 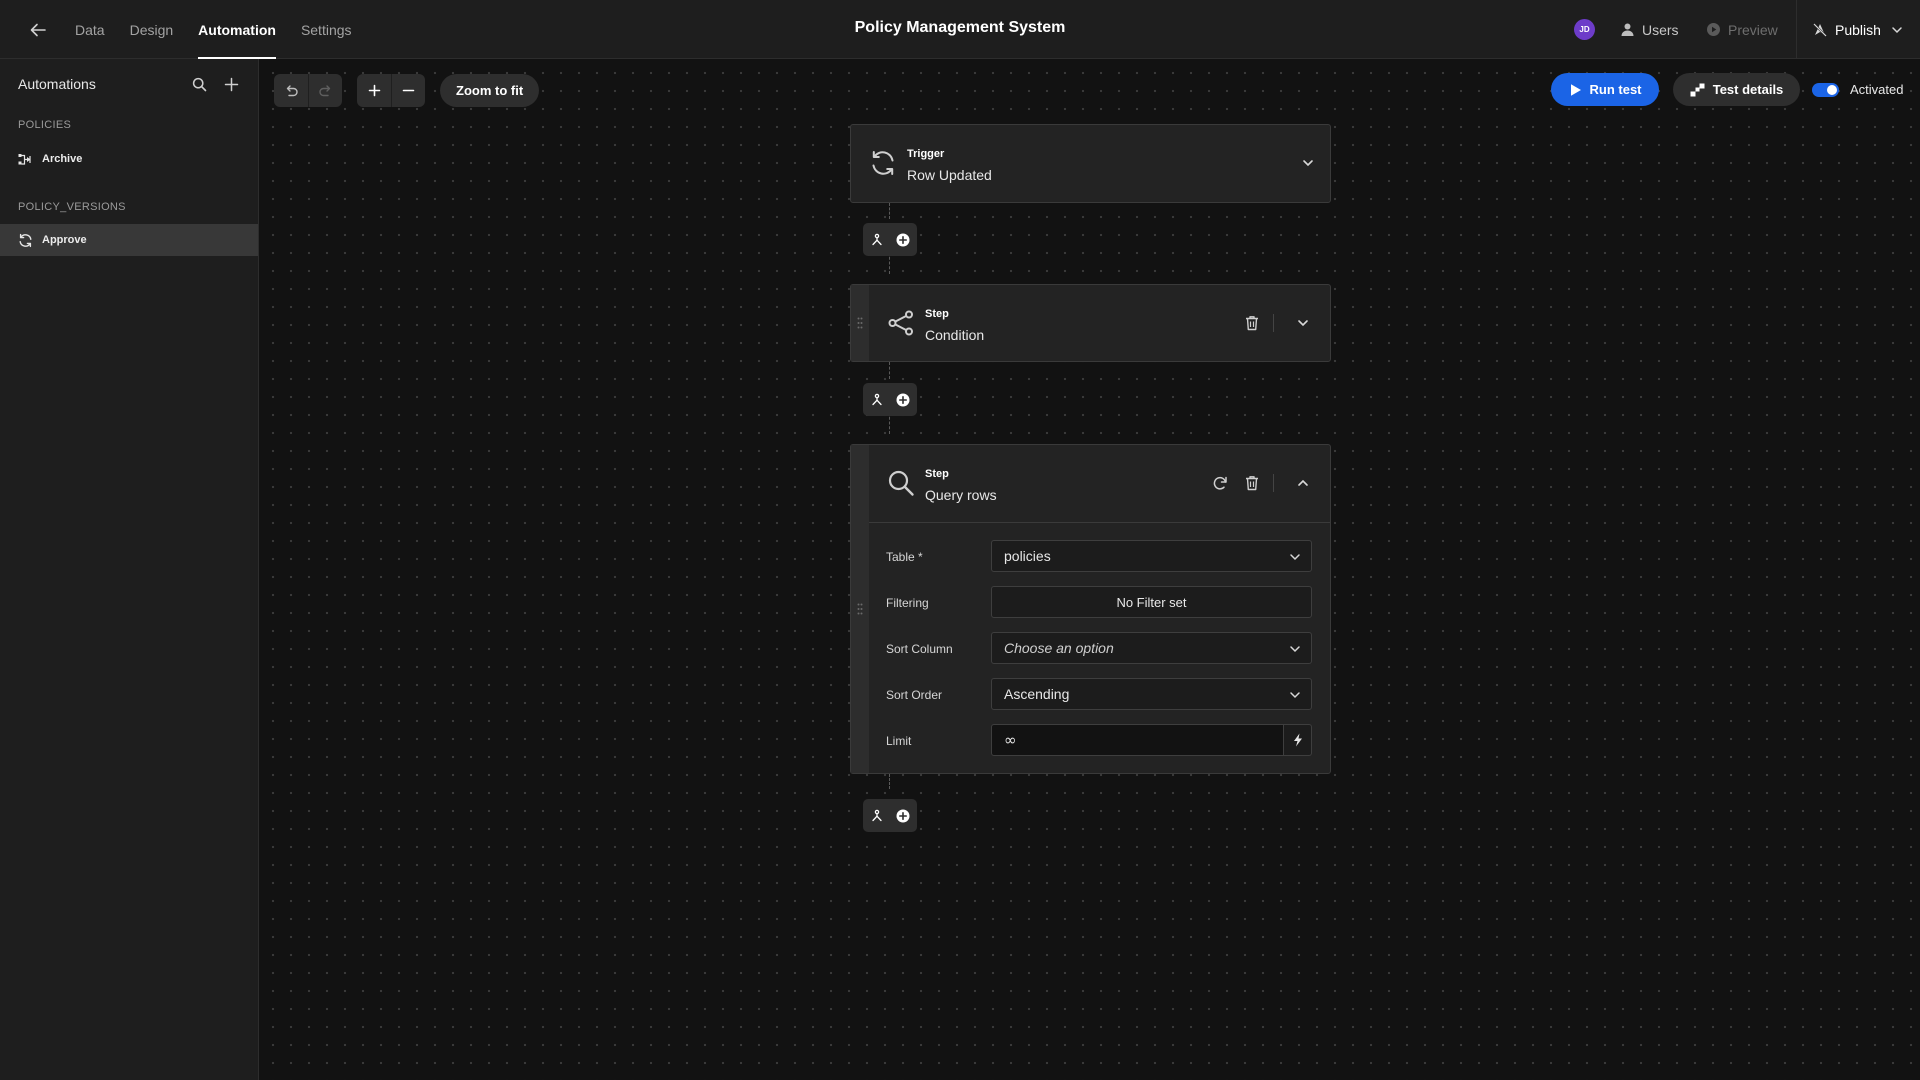 What do you see at coordinates (1660, 29) in the screenshot?
I see `users-label: Users` at bounding box center [1660, 29].